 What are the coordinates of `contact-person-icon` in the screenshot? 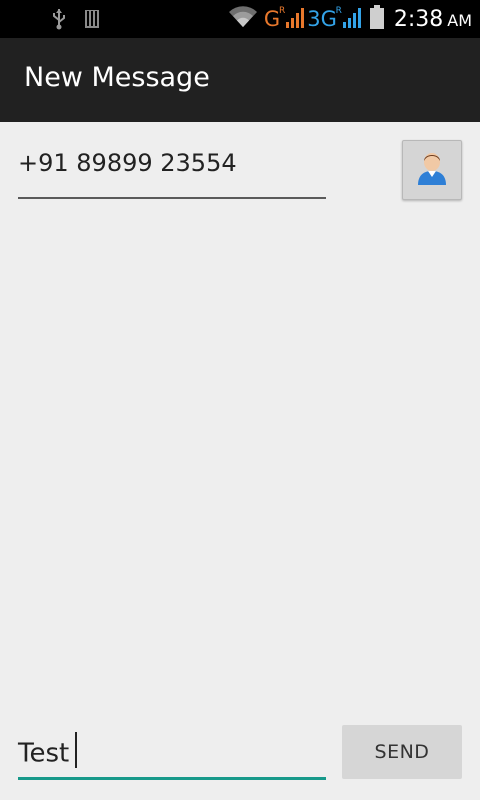 It's located at (432, 170).